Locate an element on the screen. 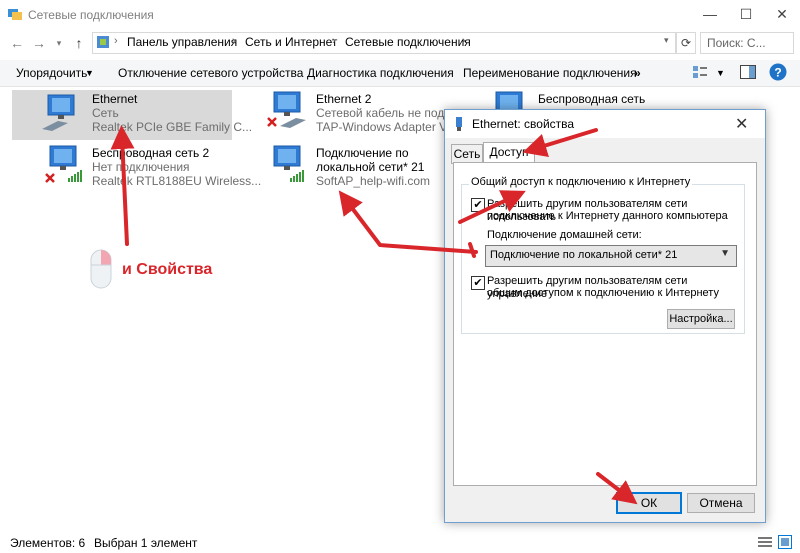  connection-name: Беспроводная сеть is located at coordinates (592, 99).